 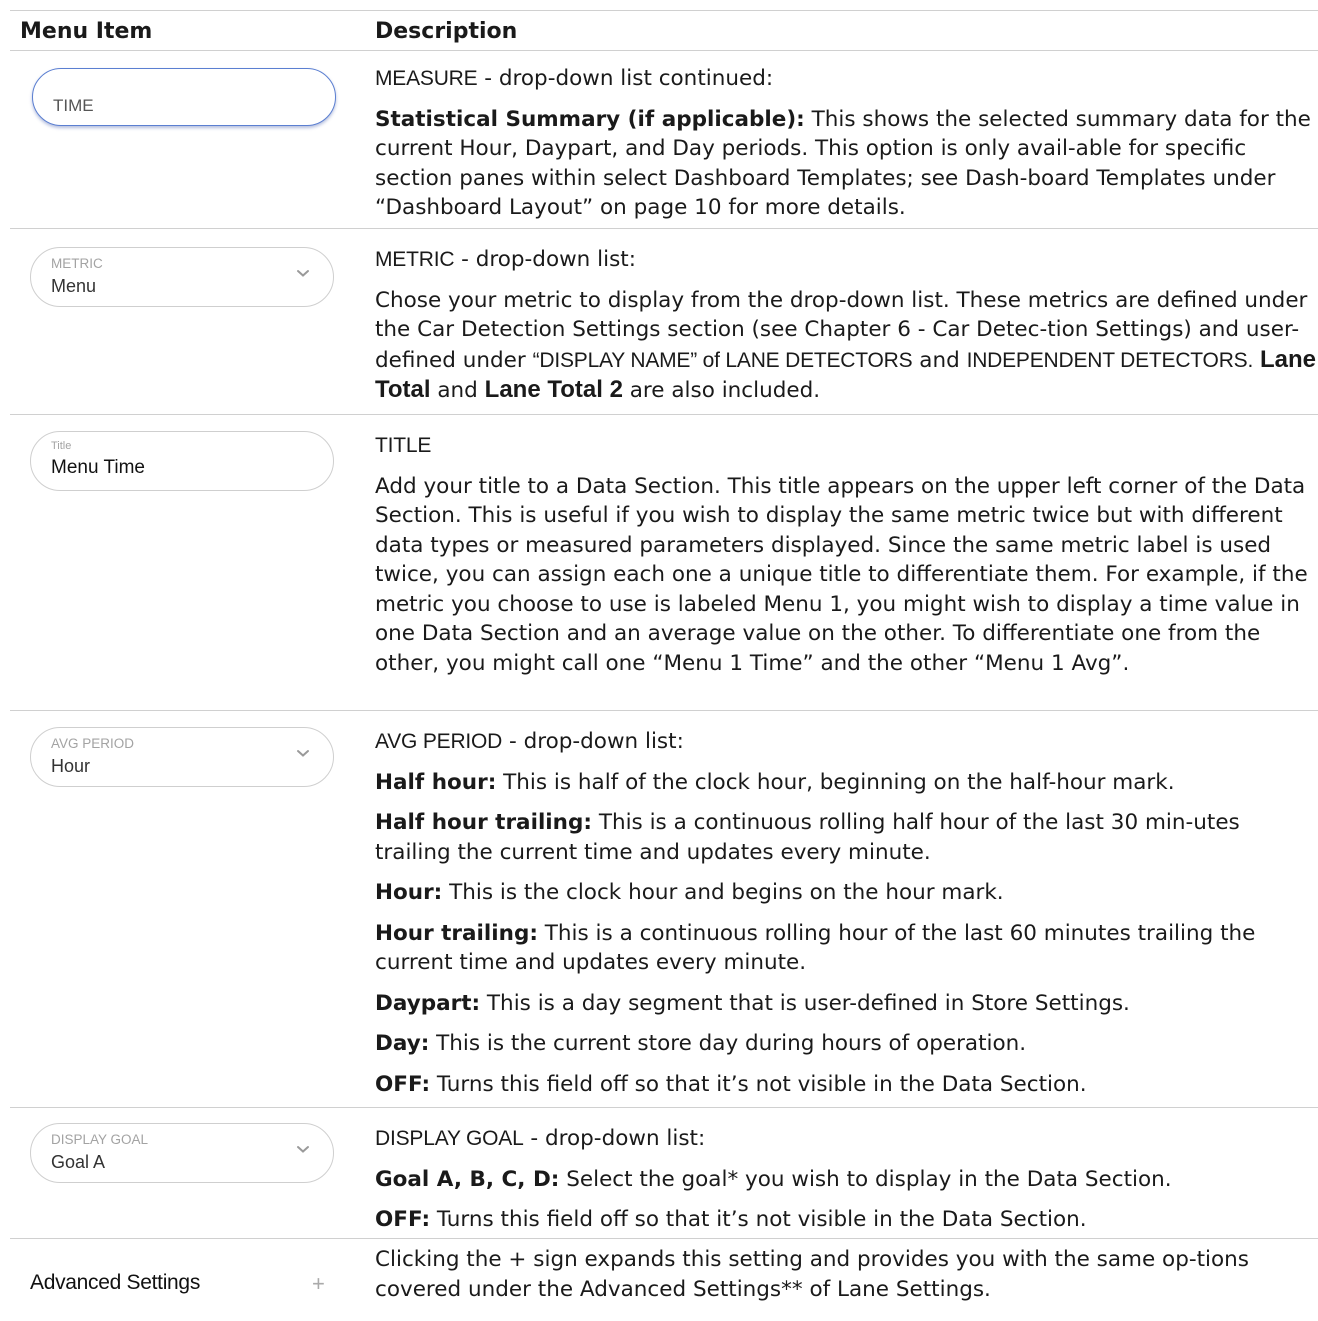 What do you see at coordinates (318, 1284) in the screenshot?
I see `plus-icon: +` at bounding box center [318, 1284].